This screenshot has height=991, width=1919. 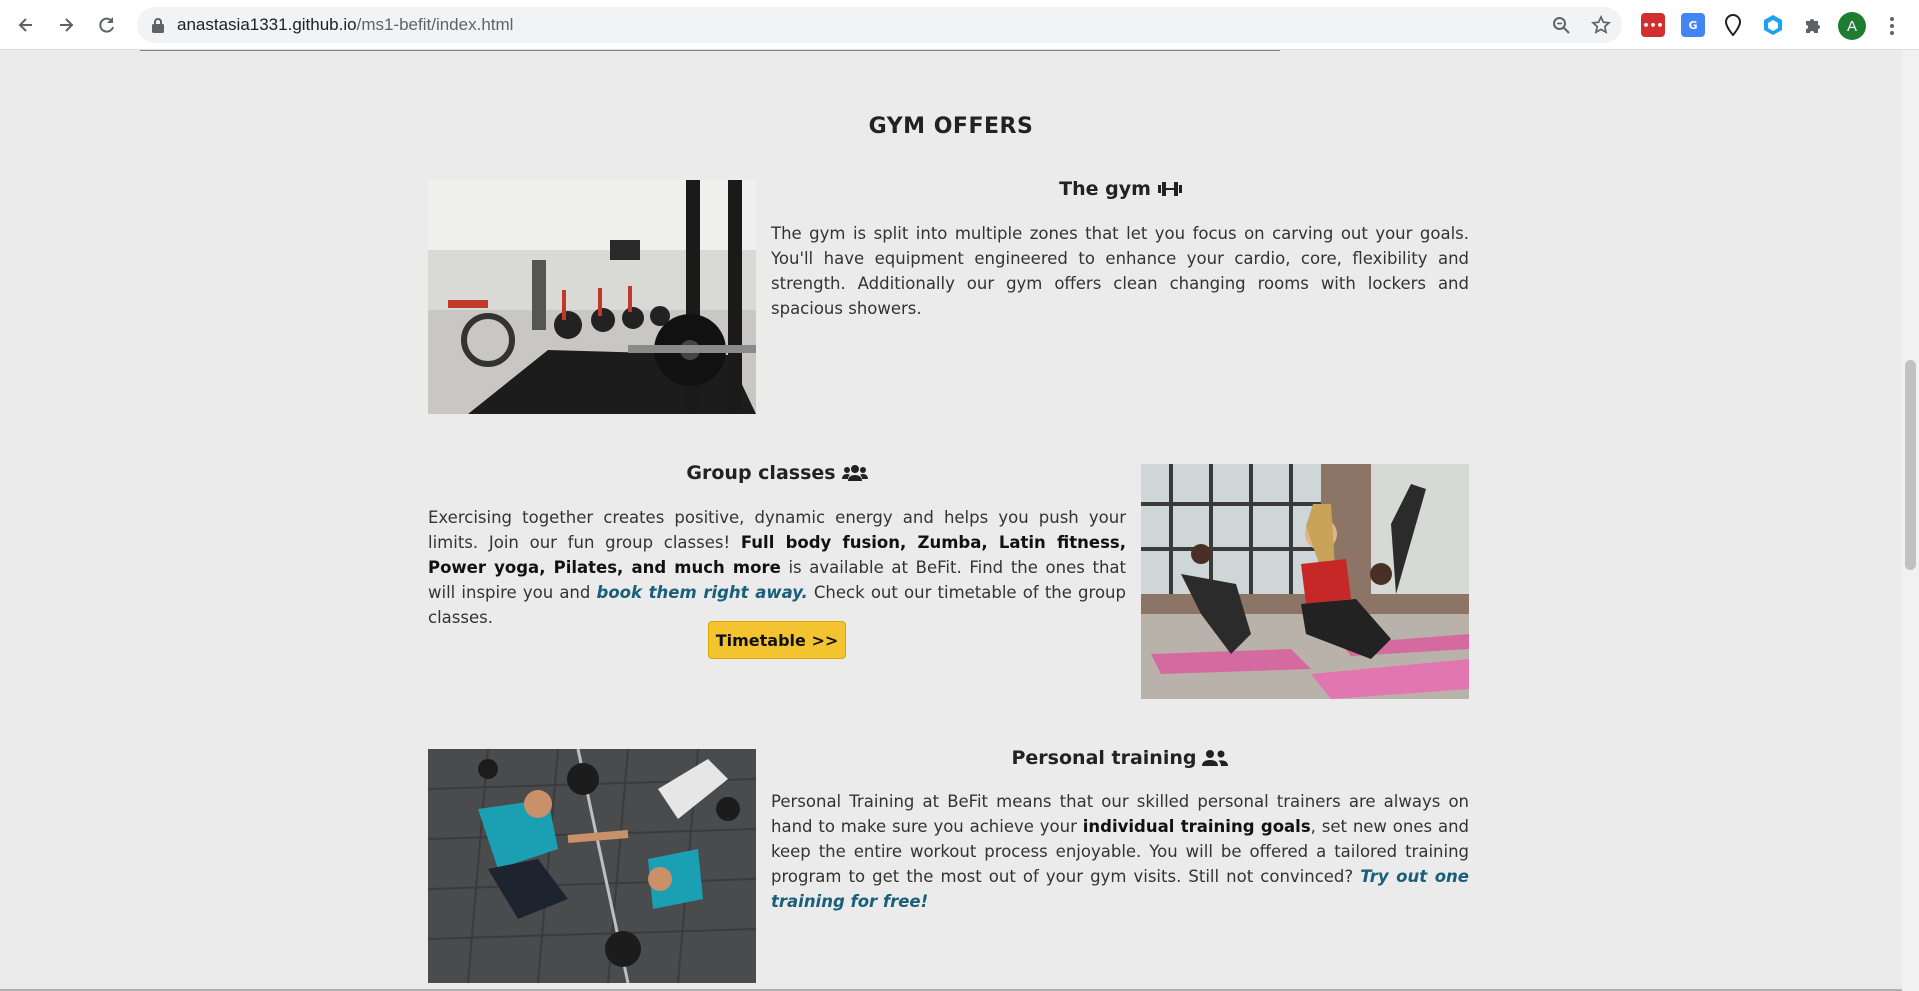 I want to click on personal-training-title: Personal training, so click(x=1120, y=758).